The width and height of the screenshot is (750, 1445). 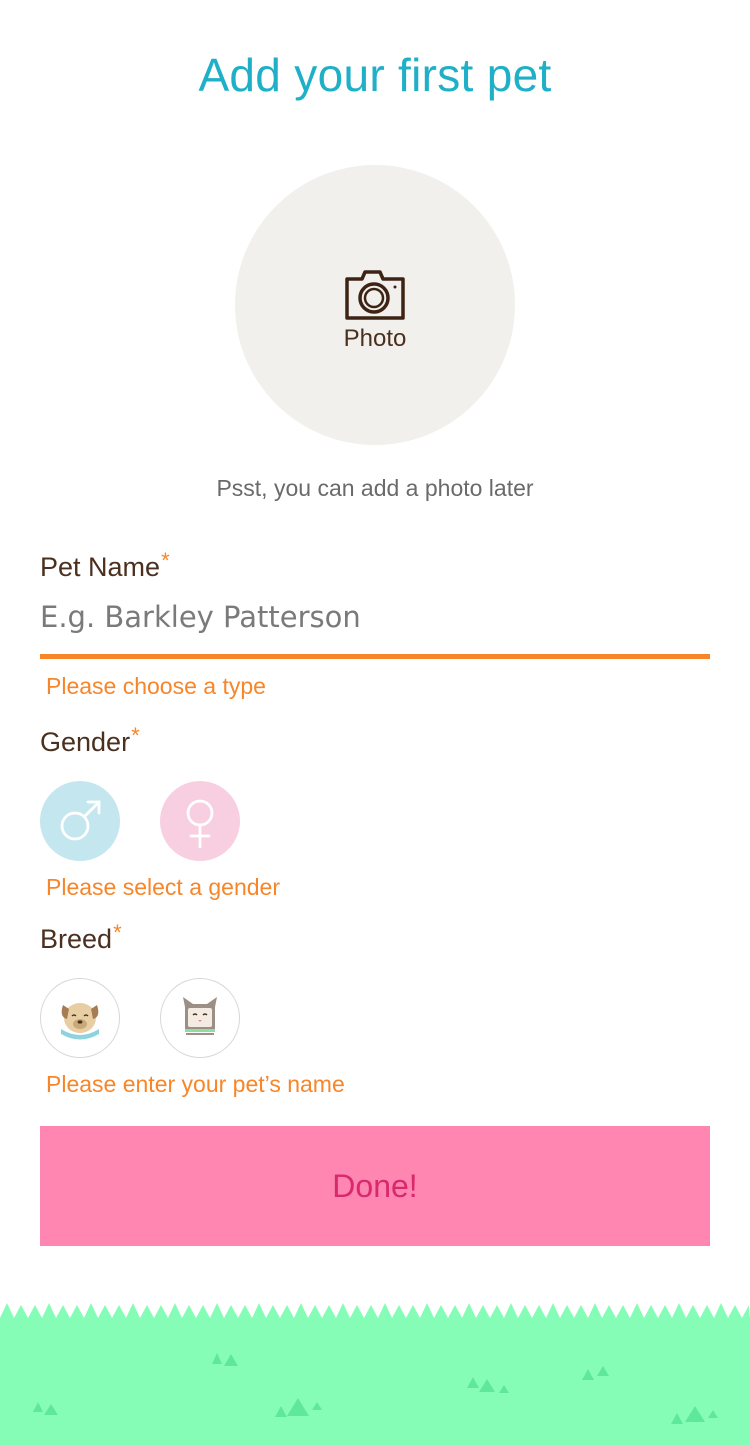 What do you see at coordinates (80, 1021) in the screenshot?
I see `dog-icon` at bounding box center [80, 1021].